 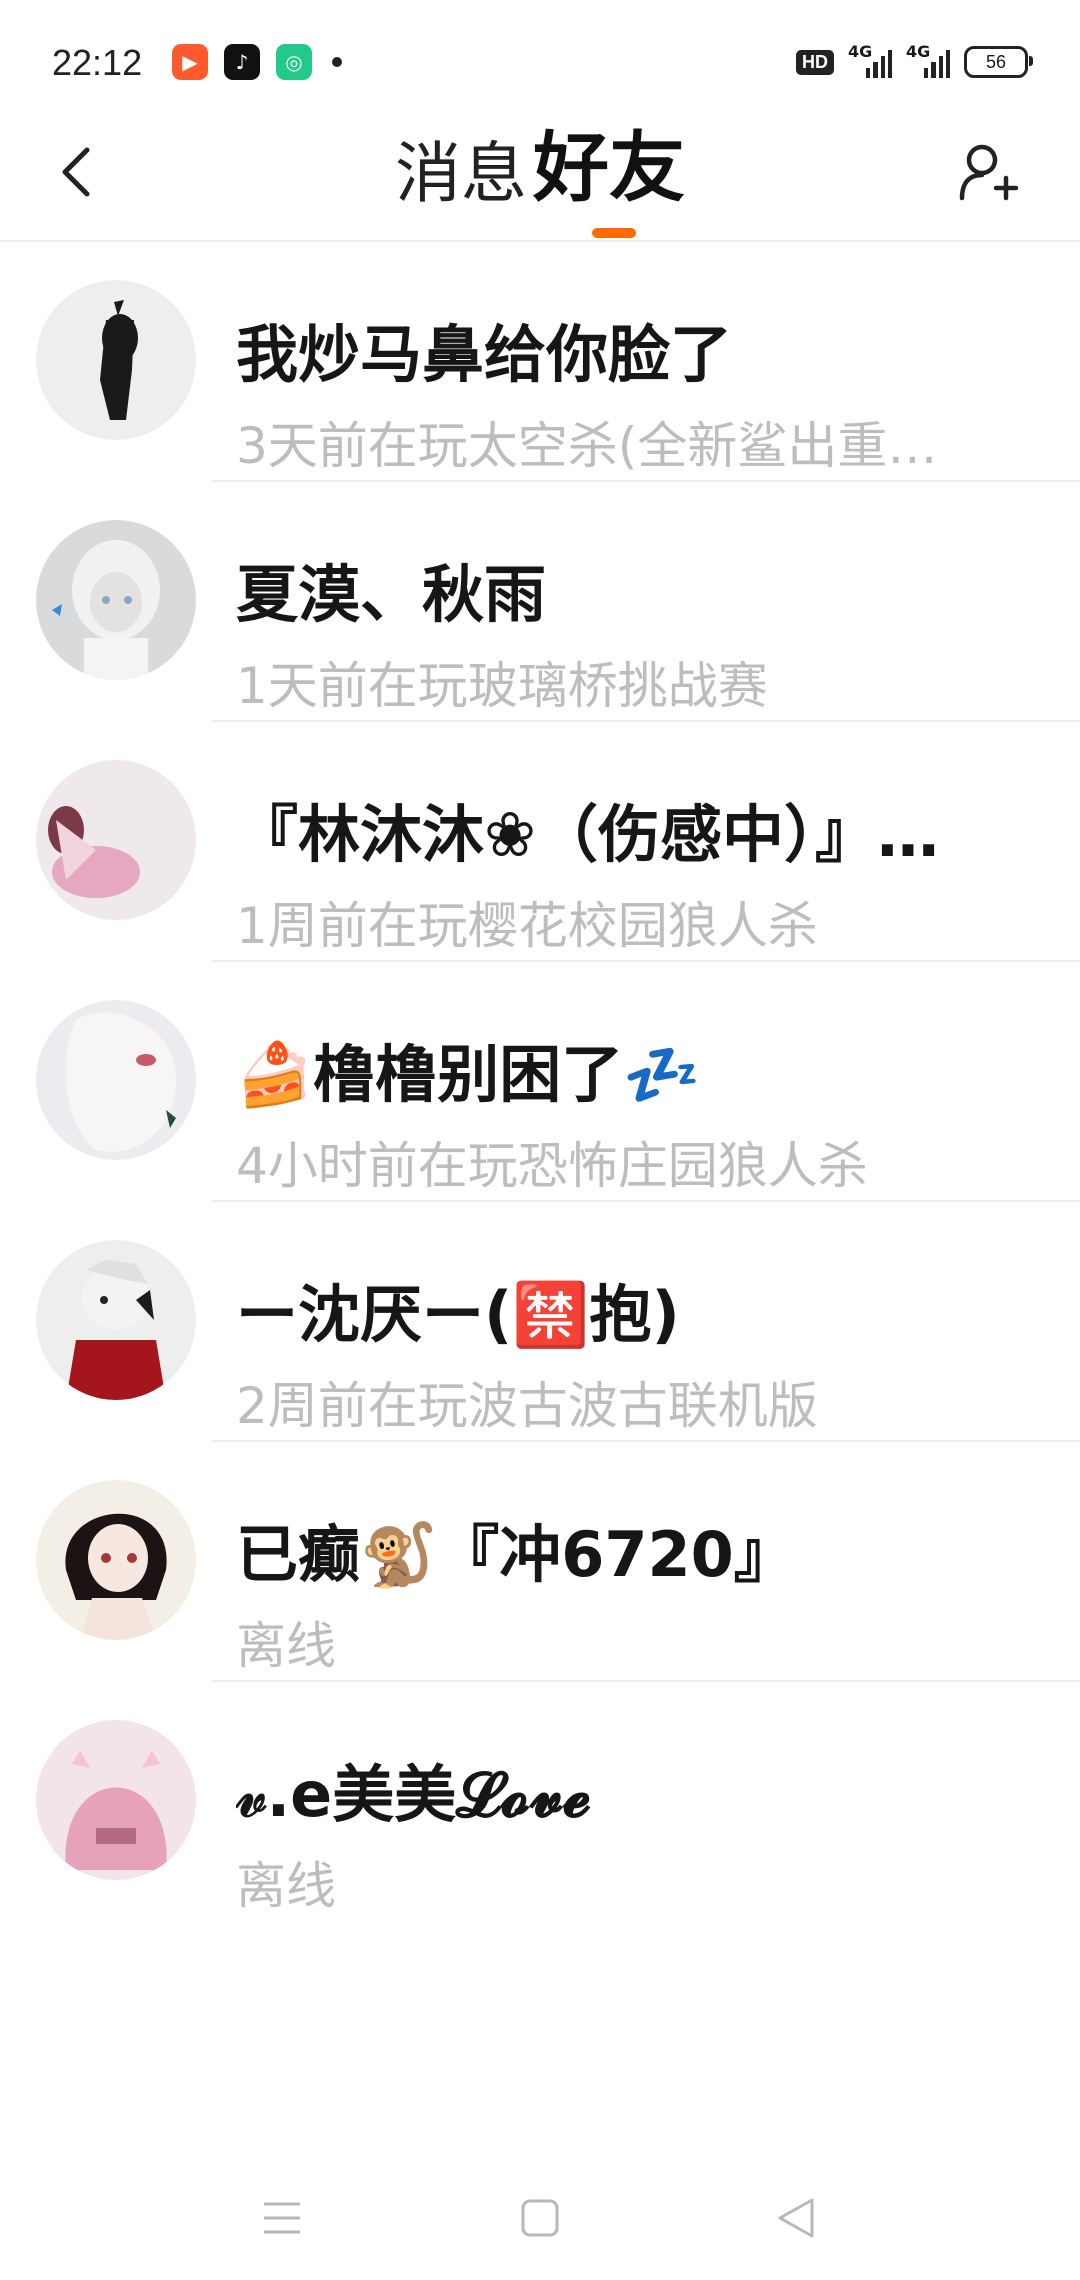 What do you see at coordinates (391, 594) in the screenshot?
I see `friend-name: 夏漠、秋雨` at bounding box center [391, 594].